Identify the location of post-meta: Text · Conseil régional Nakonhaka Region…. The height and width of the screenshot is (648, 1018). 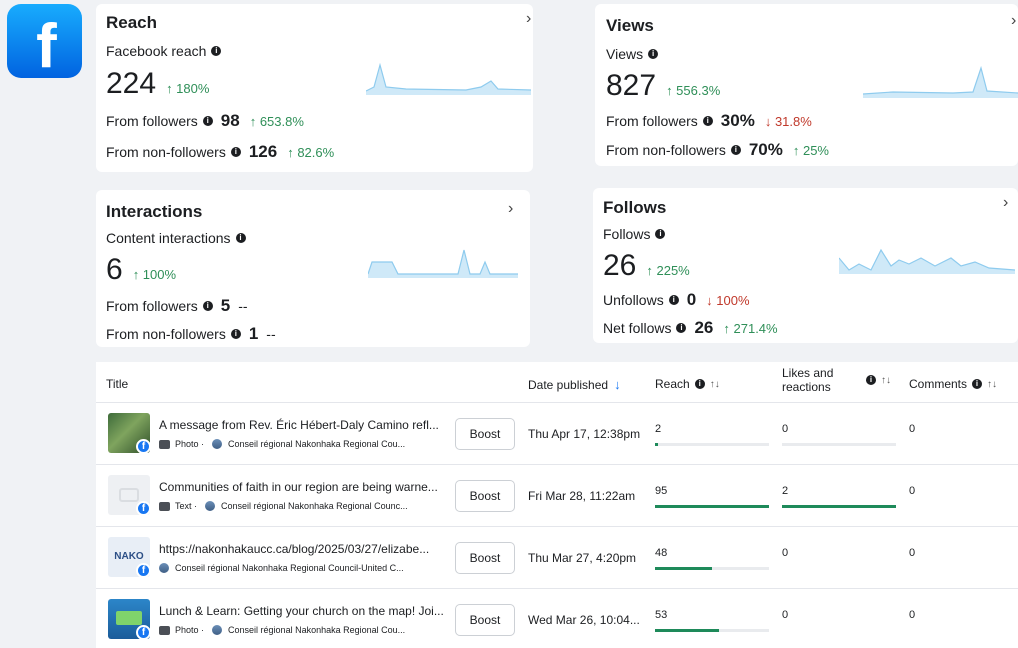
(304, 506).